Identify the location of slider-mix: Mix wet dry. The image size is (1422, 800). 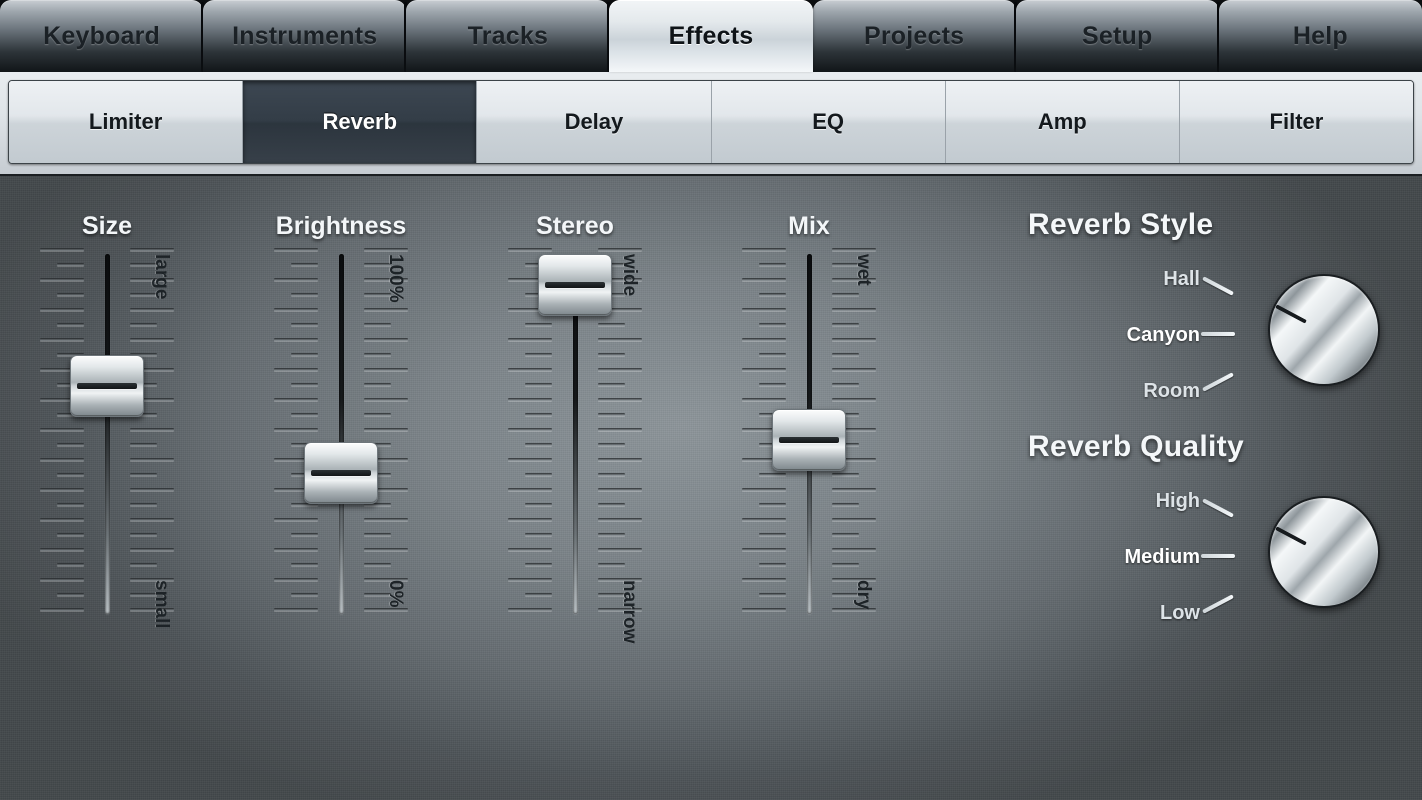
(834, 411).